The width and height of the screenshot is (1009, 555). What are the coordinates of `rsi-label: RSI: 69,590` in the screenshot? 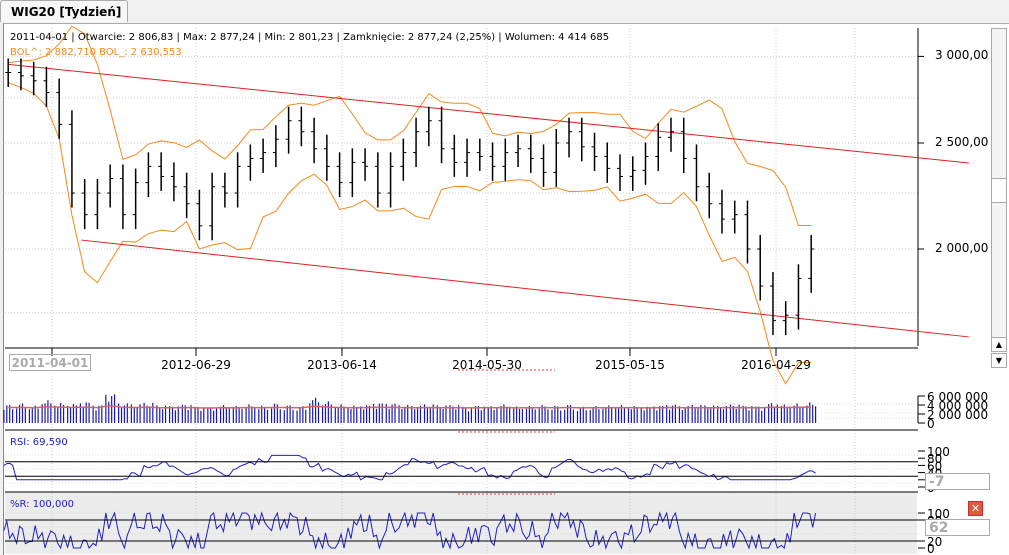 It's located at (39, 442).